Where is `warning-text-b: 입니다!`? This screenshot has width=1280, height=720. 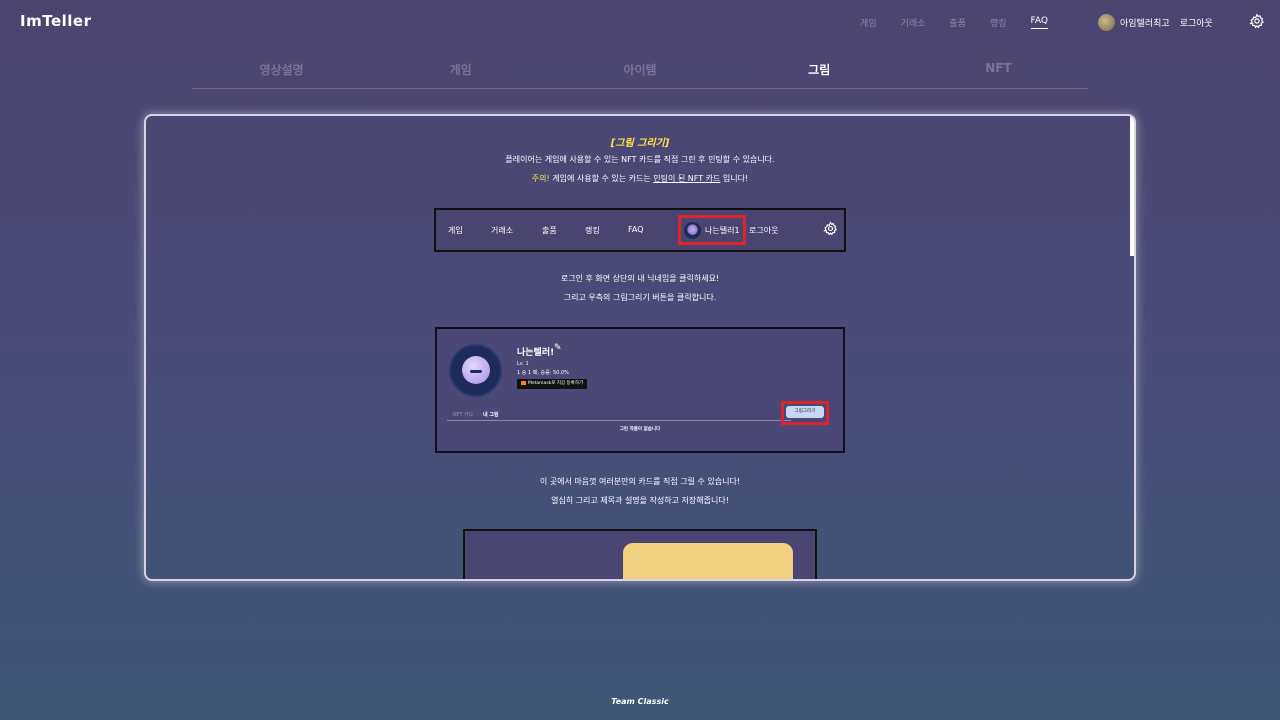
warning-text-b: 입니다! is located at coordinates (734, 178).